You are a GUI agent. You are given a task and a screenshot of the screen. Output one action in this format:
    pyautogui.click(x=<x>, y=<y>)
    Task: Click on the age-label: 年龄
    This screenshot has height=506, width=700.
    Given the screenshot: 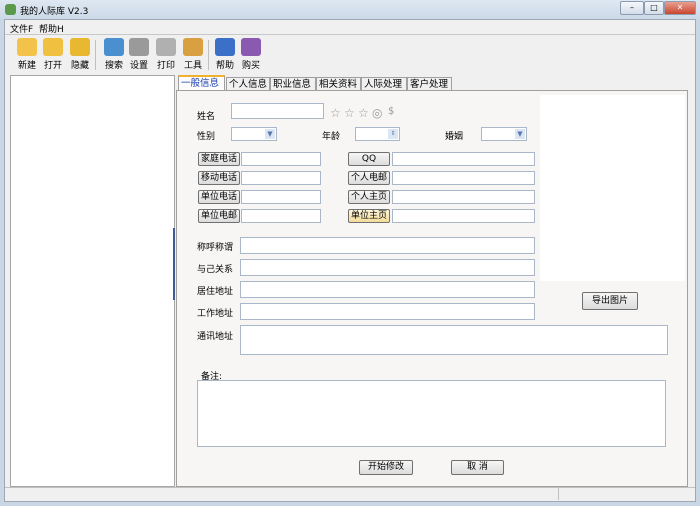 What is the action you would take?
    pyautogui.click(x=331, y=137)
    